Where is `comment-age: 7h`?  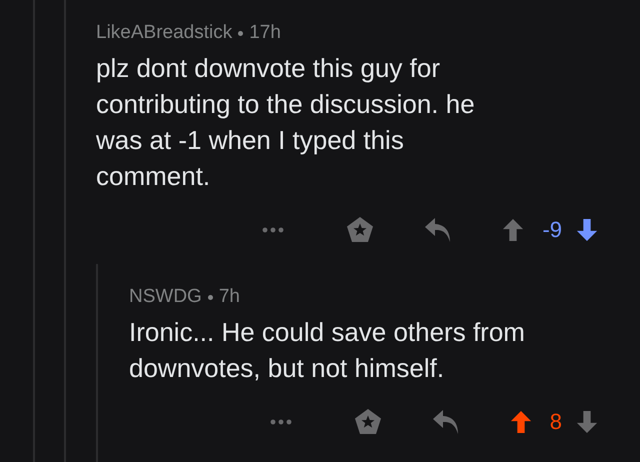 comment-age: 7h is located at coordinates (229, 297).